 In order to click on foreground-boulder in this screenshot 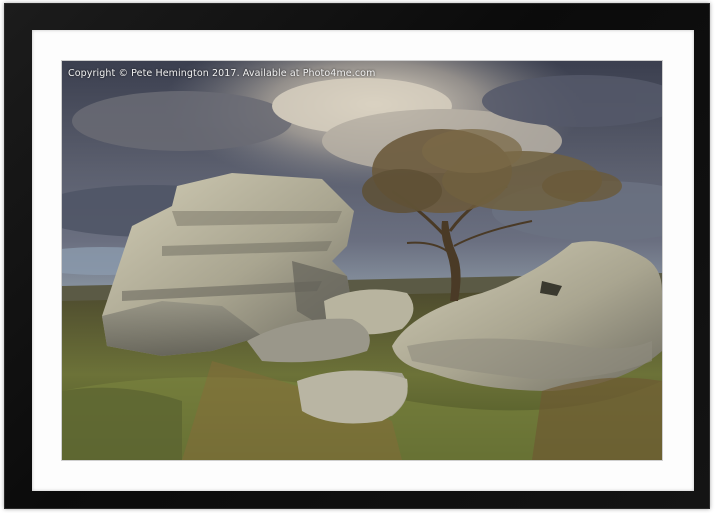, I will do `click(352, 397)`.